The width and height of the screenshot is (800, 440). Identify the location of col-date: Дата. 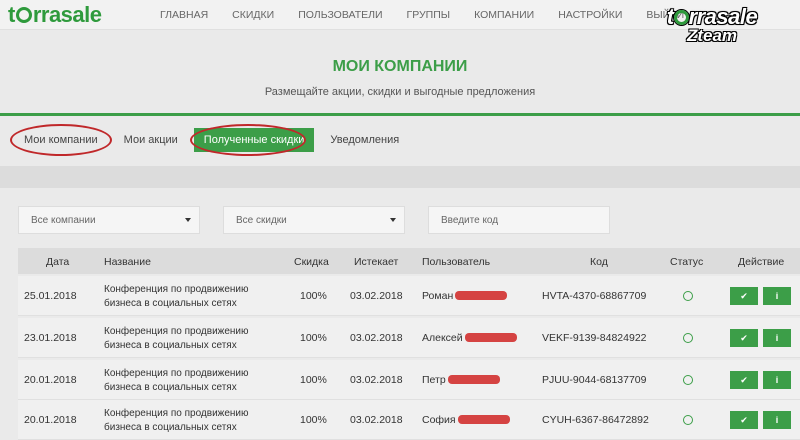
(58, 262).